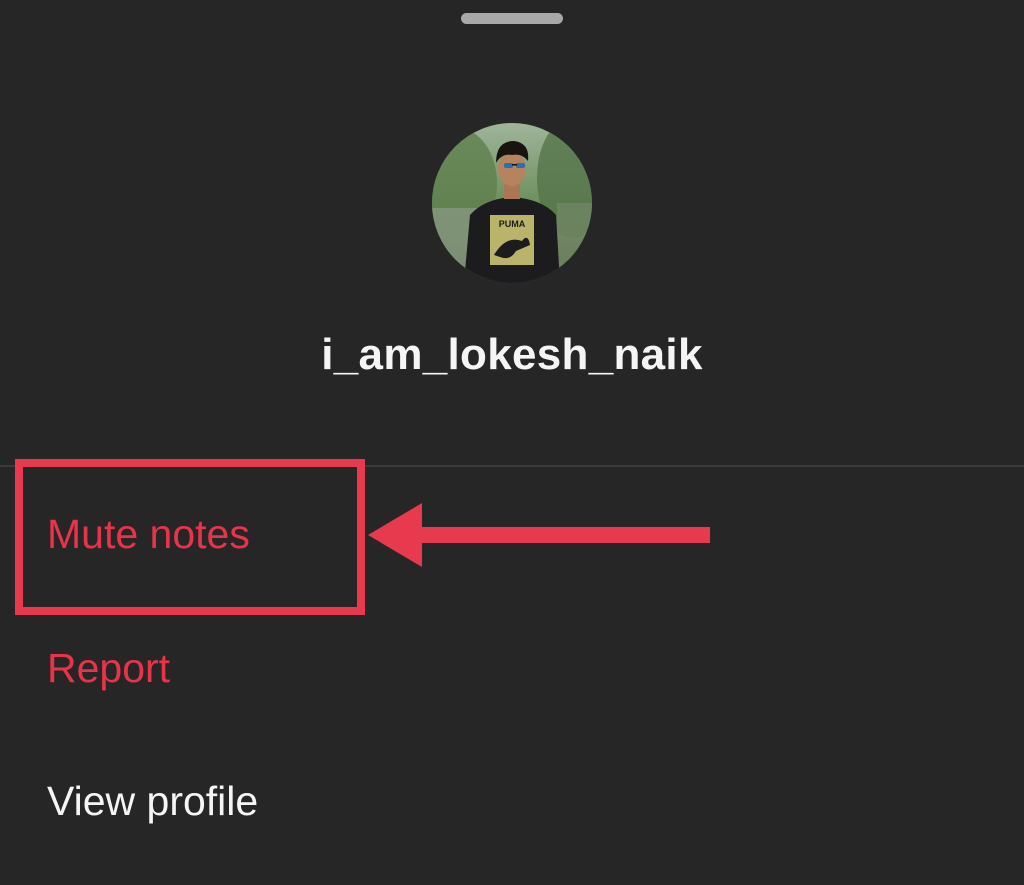 The image size is (1024, 885). I want to click on avatar: PUMA, so click(512, 203).